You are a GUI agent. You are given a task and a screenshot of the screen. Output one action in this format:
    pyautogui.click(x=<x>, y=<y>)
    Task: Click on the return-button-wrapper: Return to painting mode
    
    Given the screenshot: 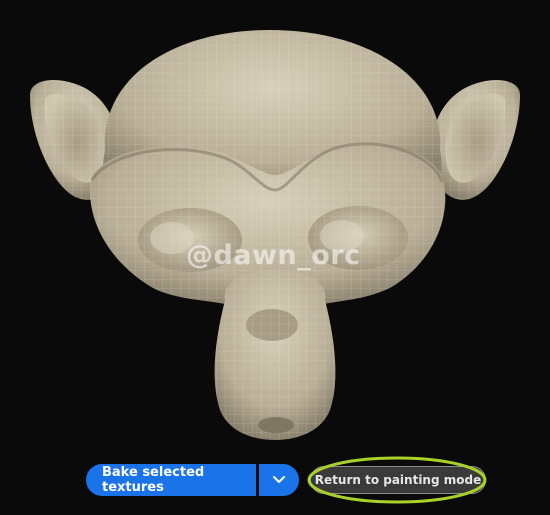 What is the action you would take?
    pyautogui.click(x=398, y=480)
    